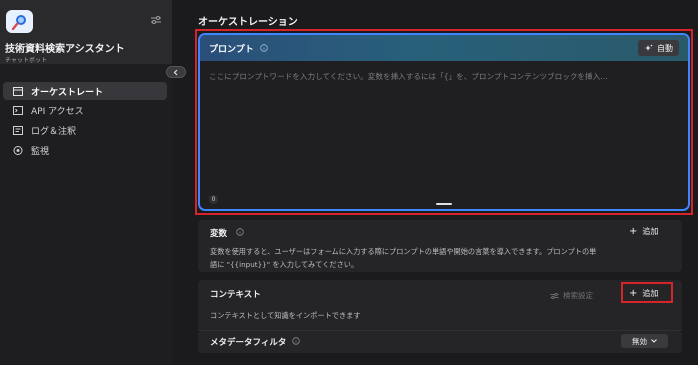  I want to click on add-context-button: + 追加, so click(643, 293).